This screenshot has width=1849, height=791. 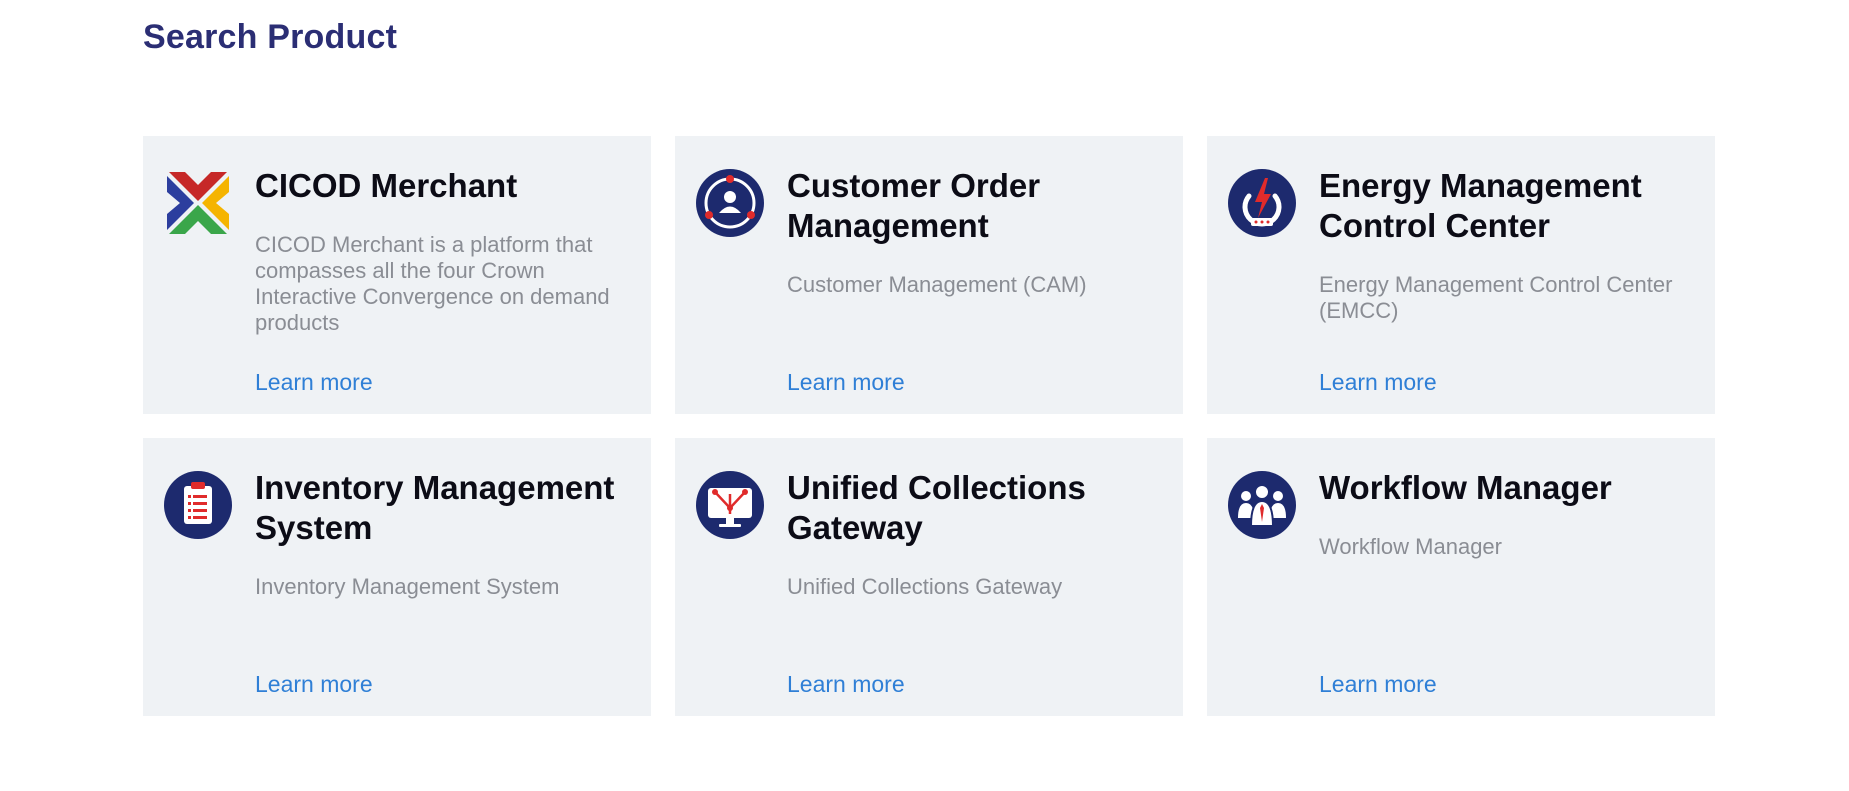 I want to click on card-title: Energy Management Control Center, so click(x=1480, y=205).